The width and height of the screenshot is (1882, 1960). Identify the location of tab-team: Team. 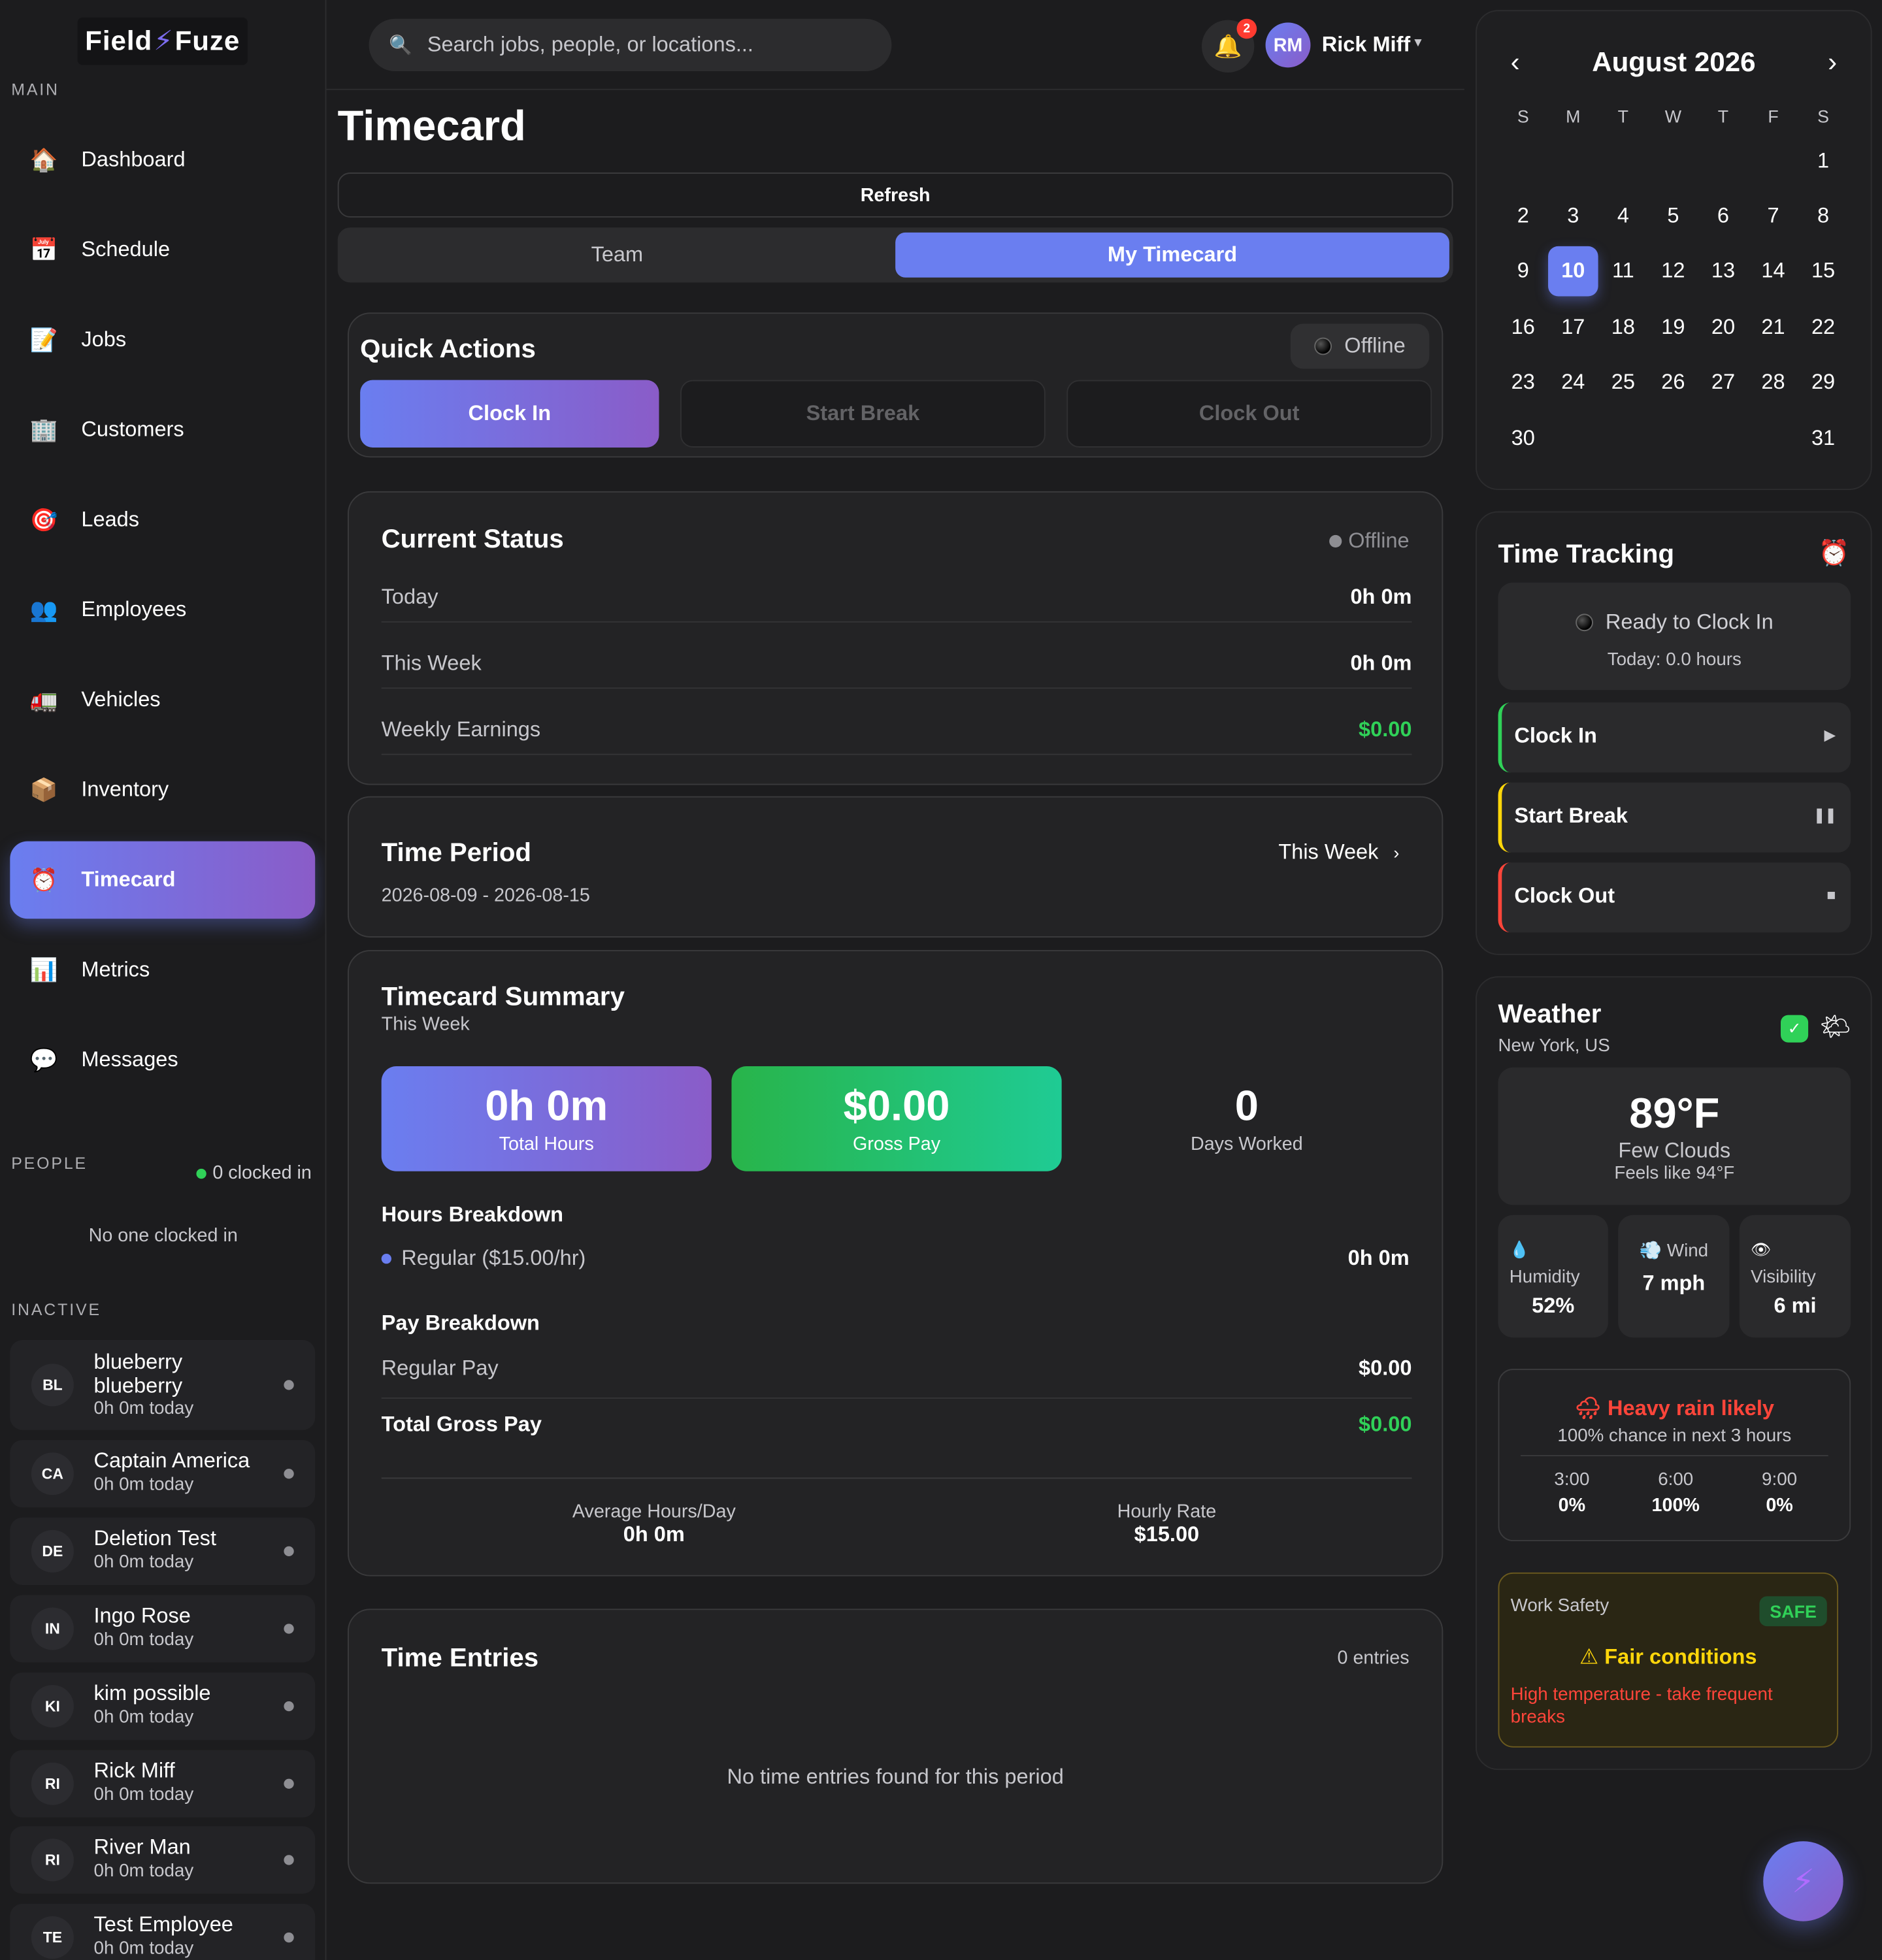
(617, 255).